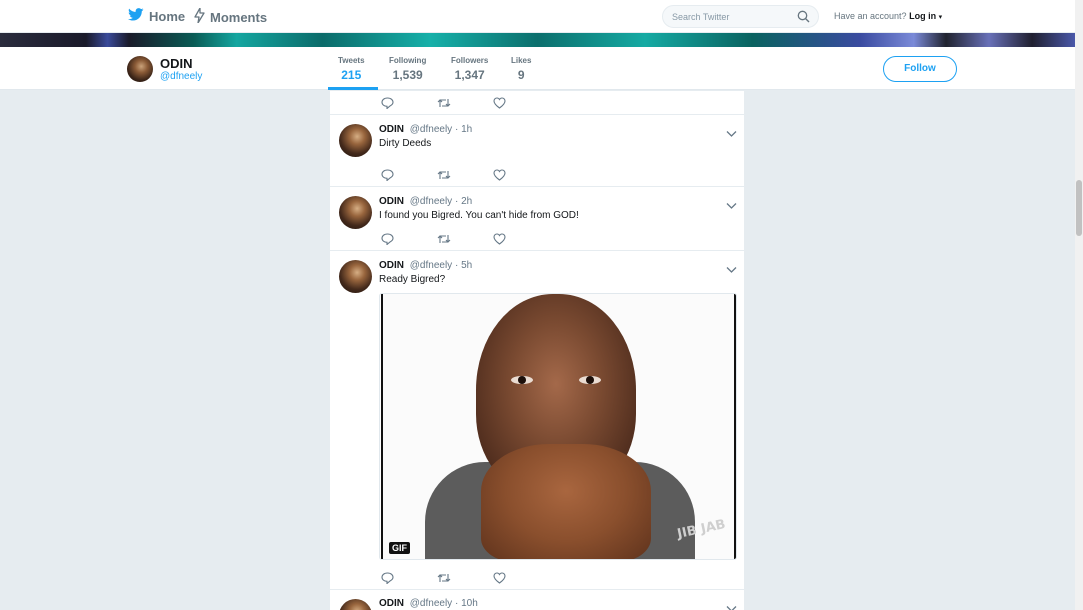 Image resolution: width=1083 pixels, height=610 pixels. Describe the element at coordinates (466, 603) in the screenshot. I see `tweet-time: · 10h` at that location.